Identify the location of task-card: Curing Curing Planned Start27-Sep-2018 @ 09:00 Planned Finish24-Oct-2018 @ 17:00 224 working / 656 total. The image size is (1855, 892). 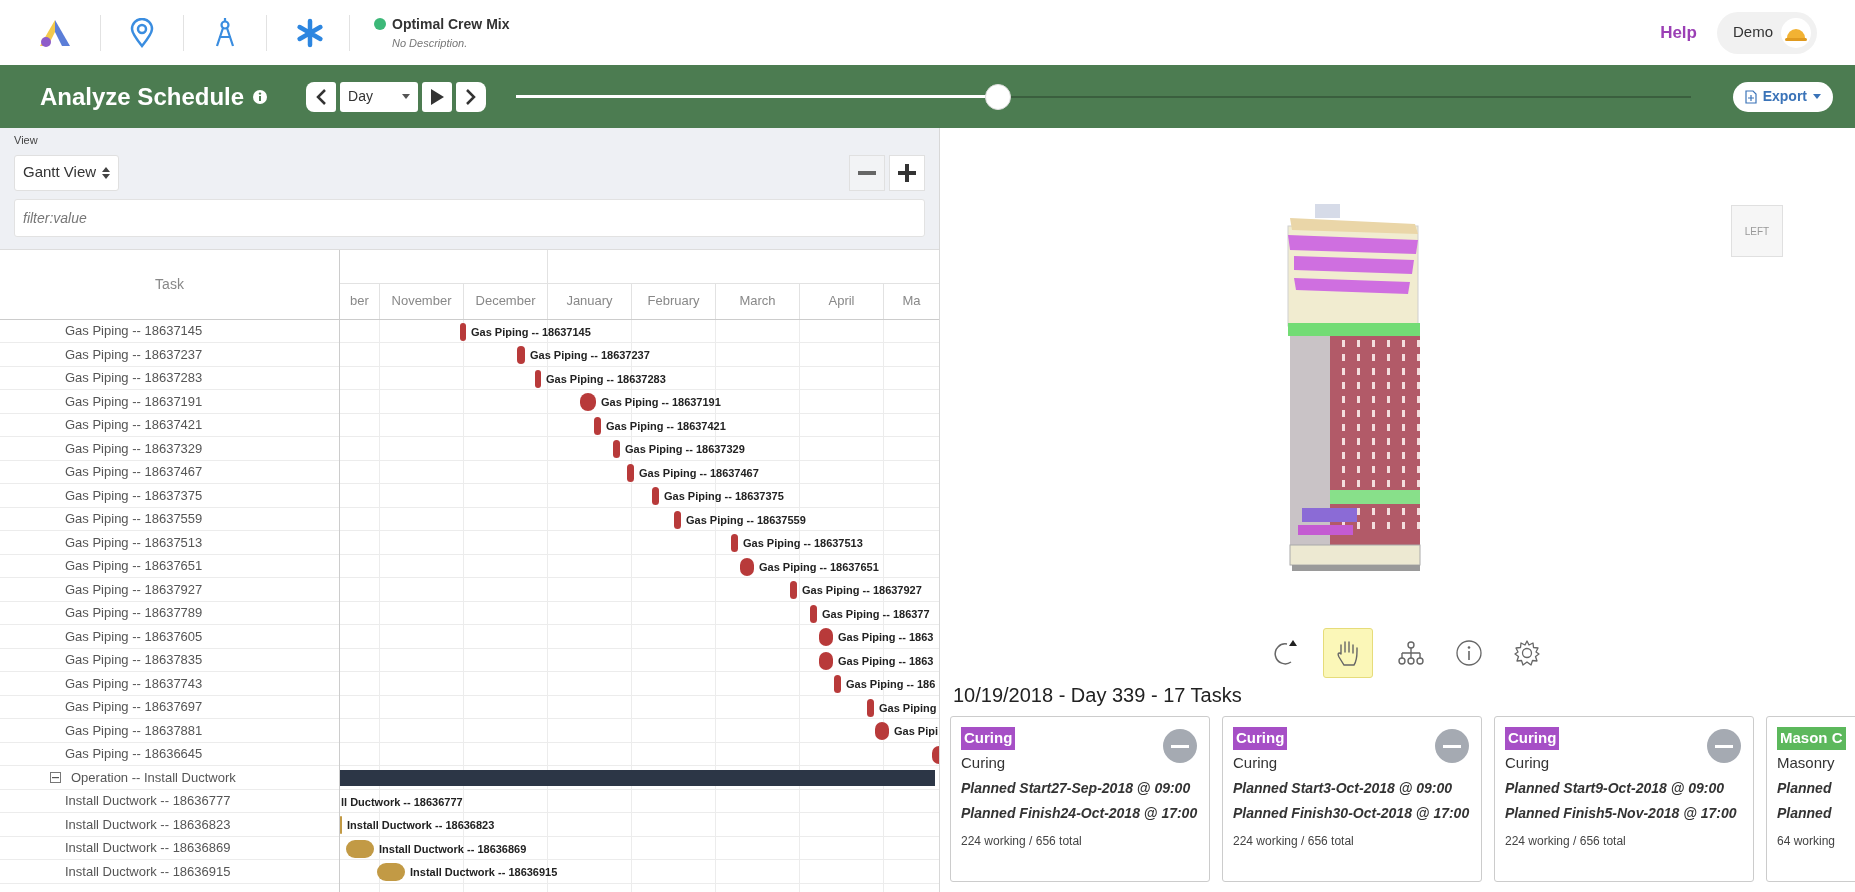
(1080, 799).